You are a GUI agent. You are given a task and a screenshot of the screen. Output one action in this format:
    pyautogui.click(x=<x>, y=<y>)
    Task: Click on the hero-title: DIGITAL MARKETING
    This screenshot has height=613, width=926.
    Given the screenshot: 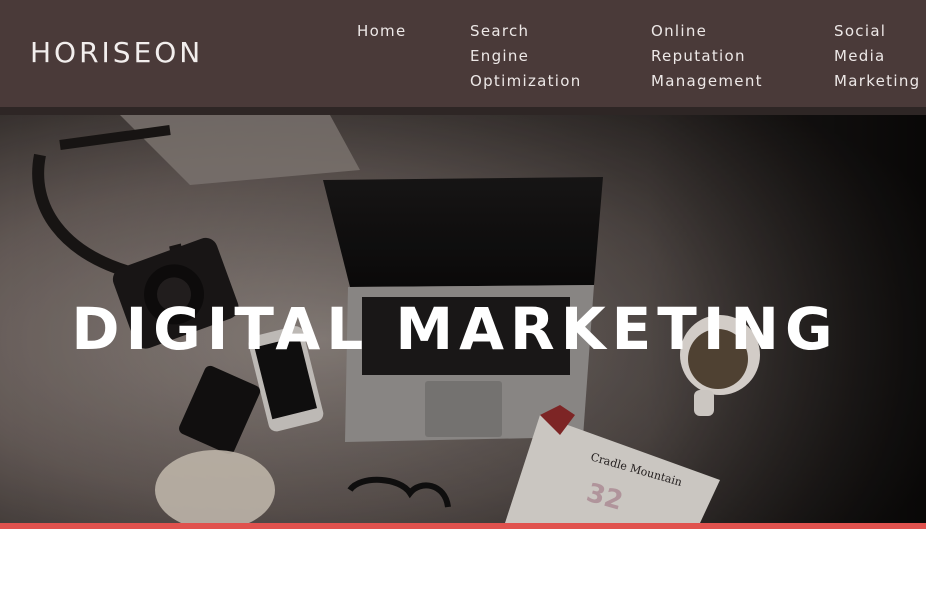 What is the action you would take?
    pyautogui.click(x=455, y=329)
    